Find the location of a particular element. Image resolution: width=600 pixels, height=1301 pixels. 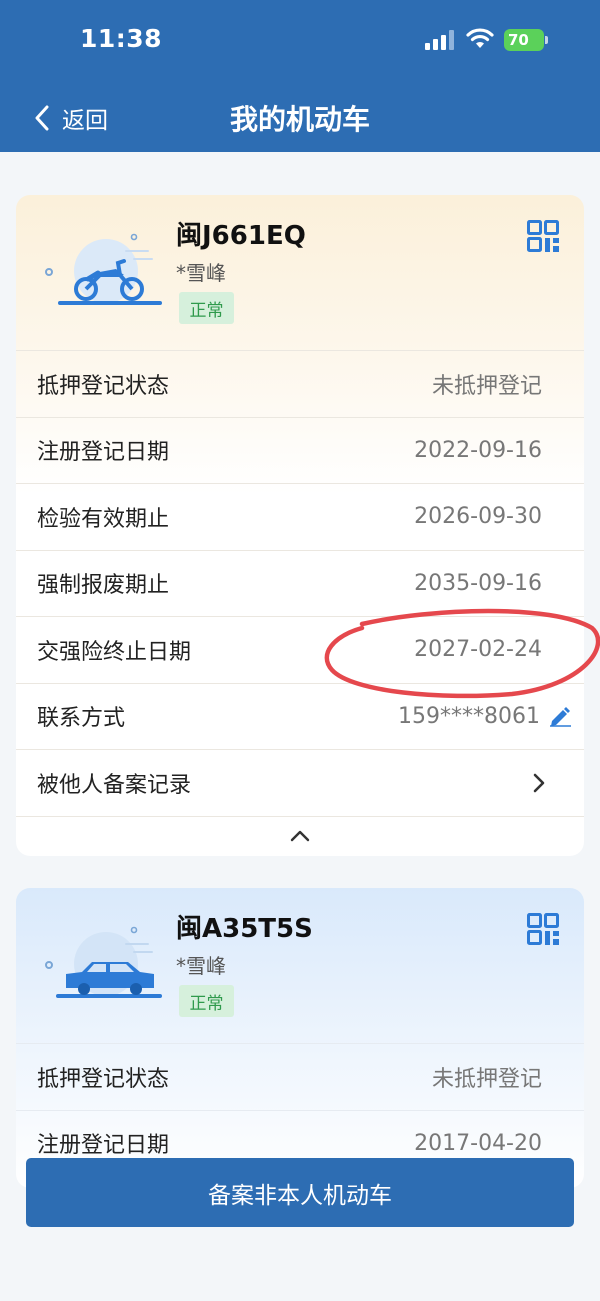

status-time: 11:38 is located at coordinates (121, 38).